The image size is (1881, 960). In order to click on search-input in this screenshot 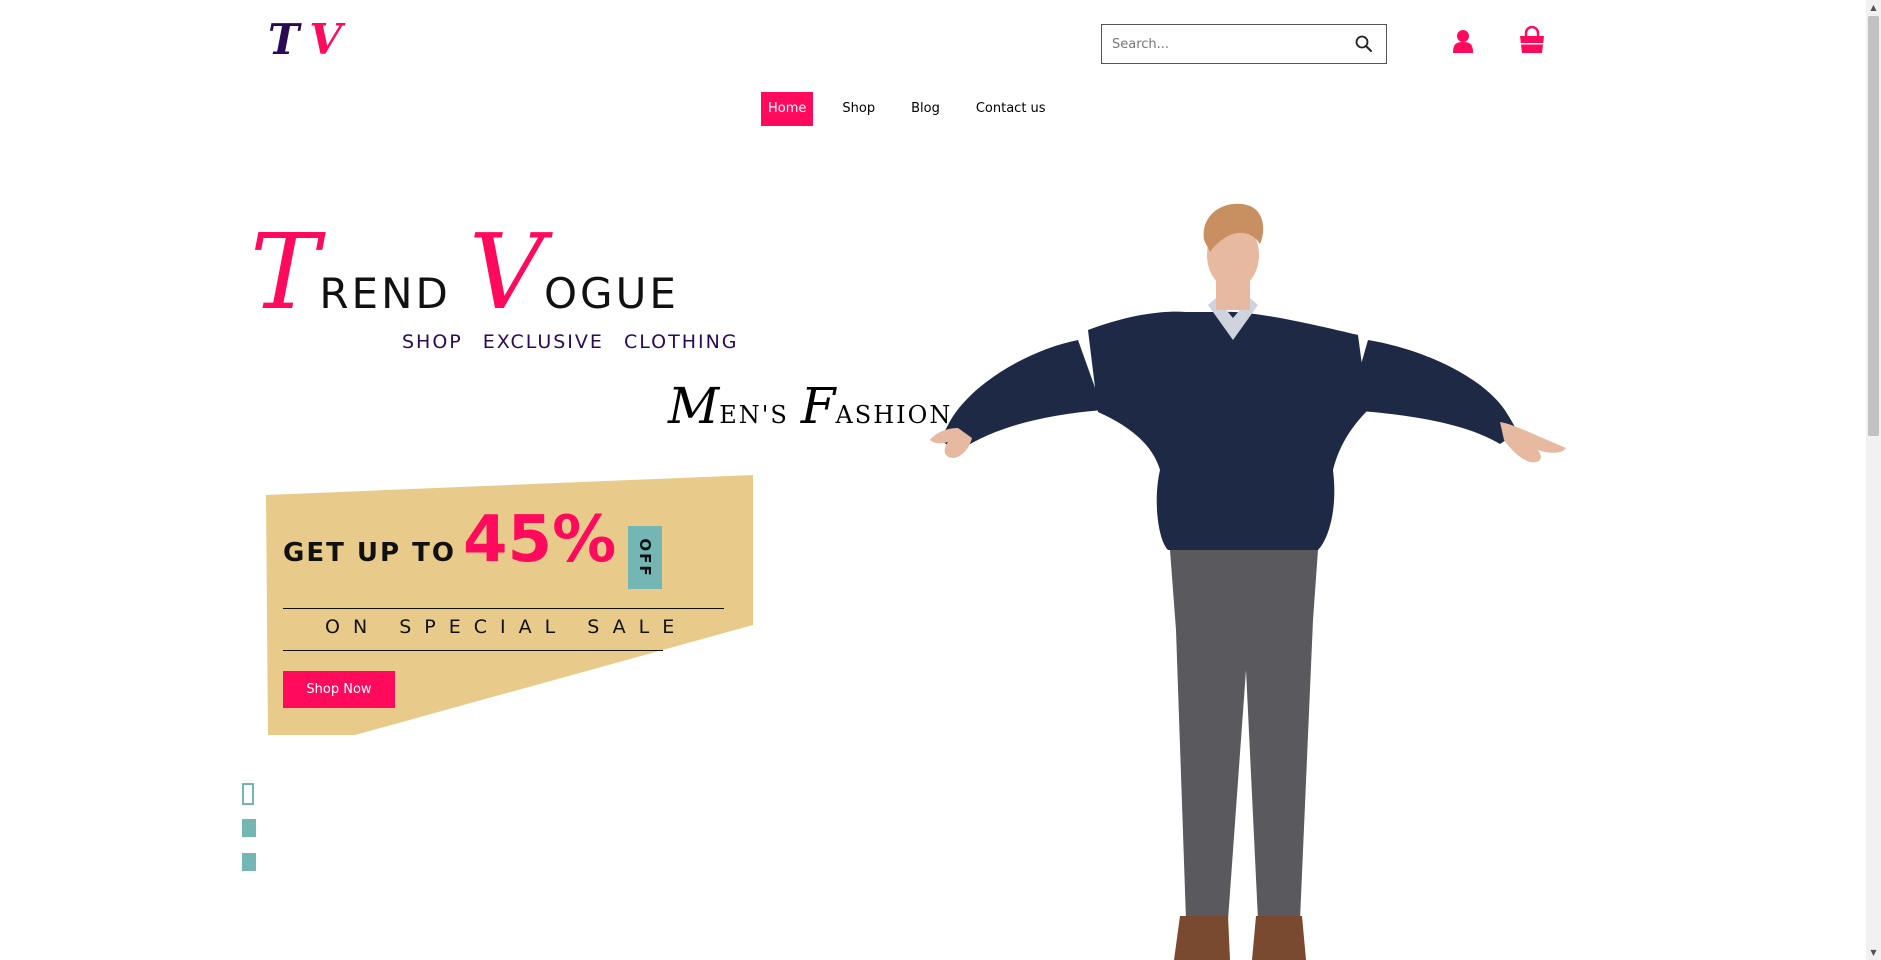, I will do `click(1222, 44)`.